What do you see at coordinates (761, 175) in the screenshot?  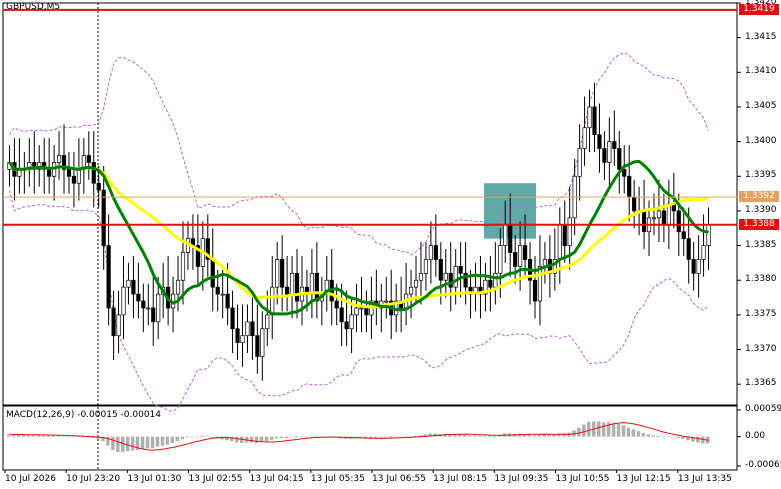 I see `price-tick-label: 1.3395` at bounding box center [761, 175].